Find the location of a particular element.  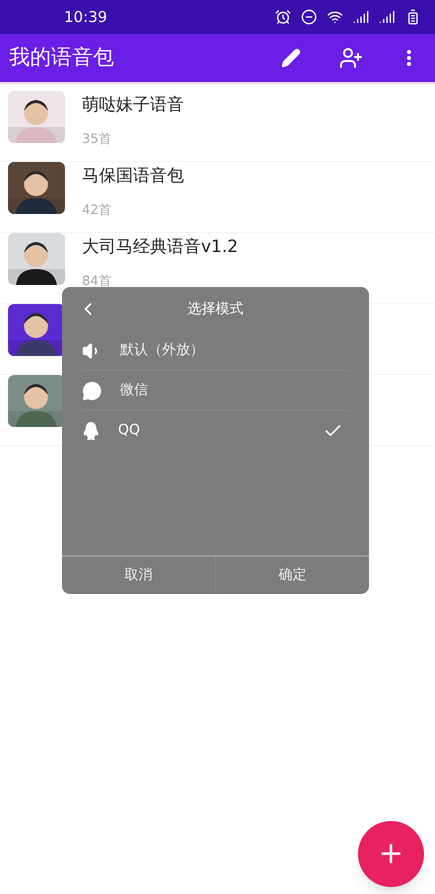

voice-pack-title: 大司马经典语音v1.2 is located at coordinates (160, 247).